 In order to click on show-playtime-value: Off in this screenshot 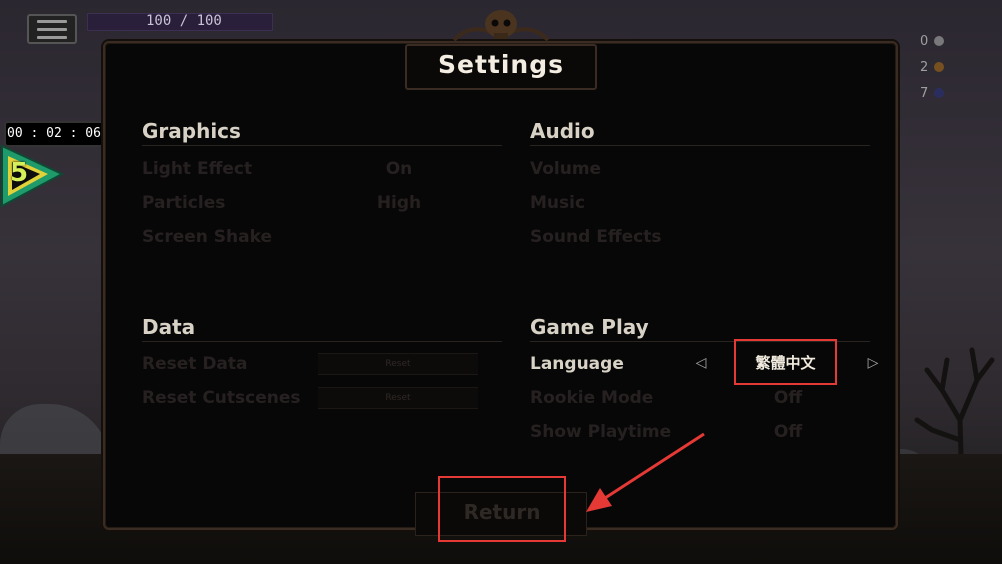, I will do `click(788, 432)`.